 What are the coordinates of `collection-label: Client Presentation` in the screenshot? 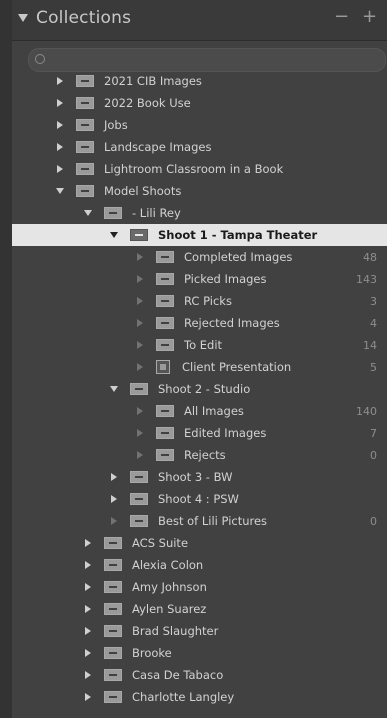 It's located at (237, 367).